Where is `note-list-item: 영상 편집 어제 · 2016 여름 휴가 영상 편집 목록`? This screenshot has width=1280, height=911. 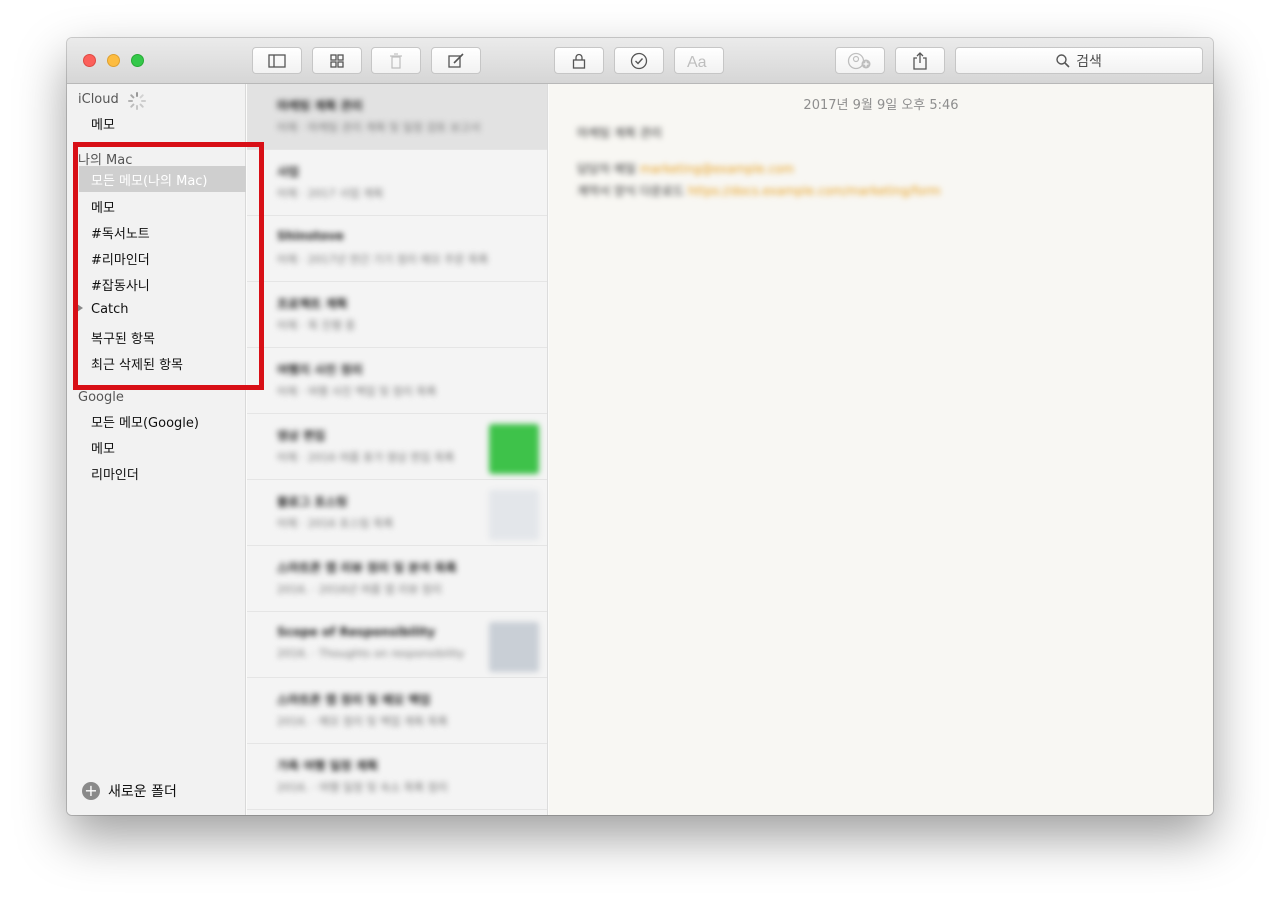 note-list-item: 영상 편집 어제 · 2016 여름 휴가 영상 편집 목록 is located at coordinates (397, 447).